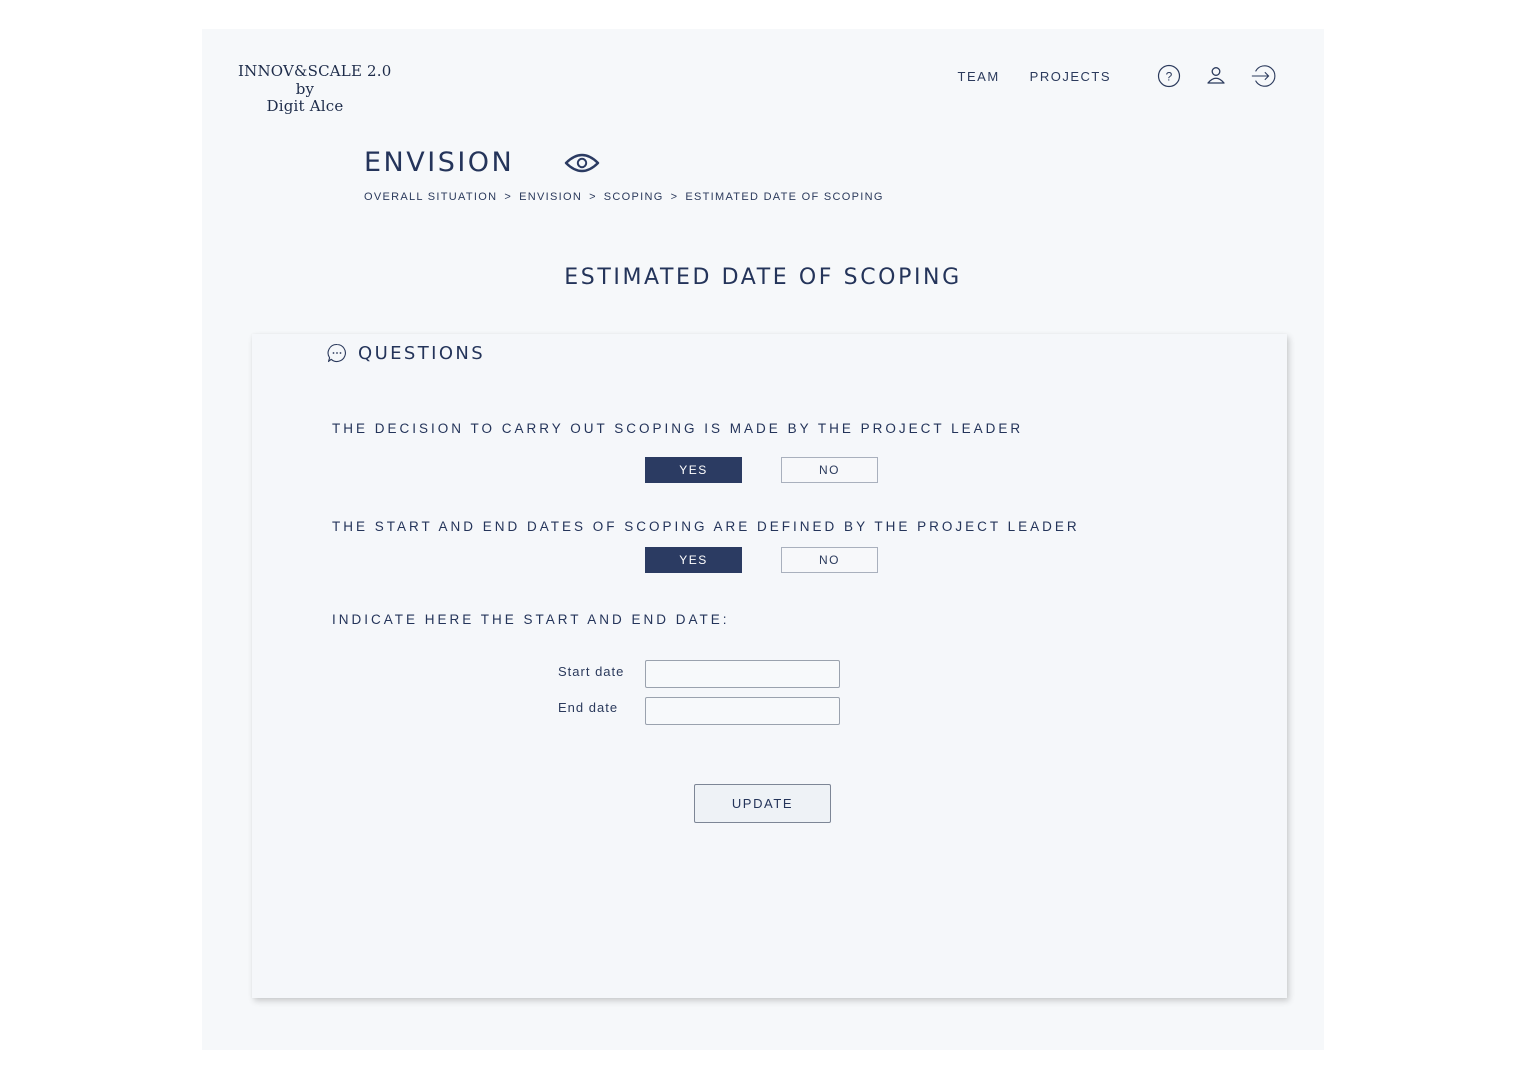 The image size is (1526, 1080). Describe the element at coordinates (305, 88) in the screenshot. I see `brand-by: by` at that location.